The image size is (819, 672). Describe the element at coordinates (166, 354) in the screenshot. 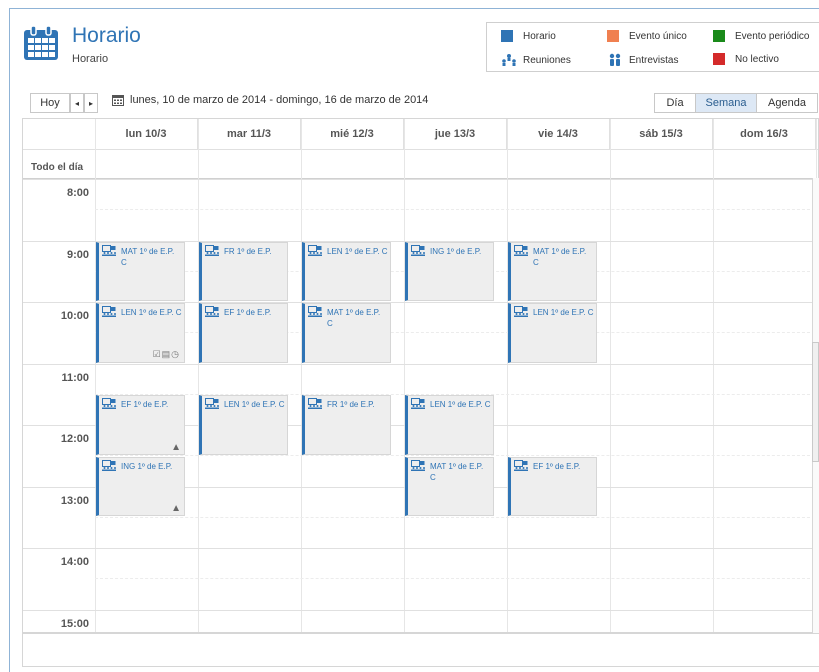

I see `event-tools-icons: ☑▤◷` at that location.